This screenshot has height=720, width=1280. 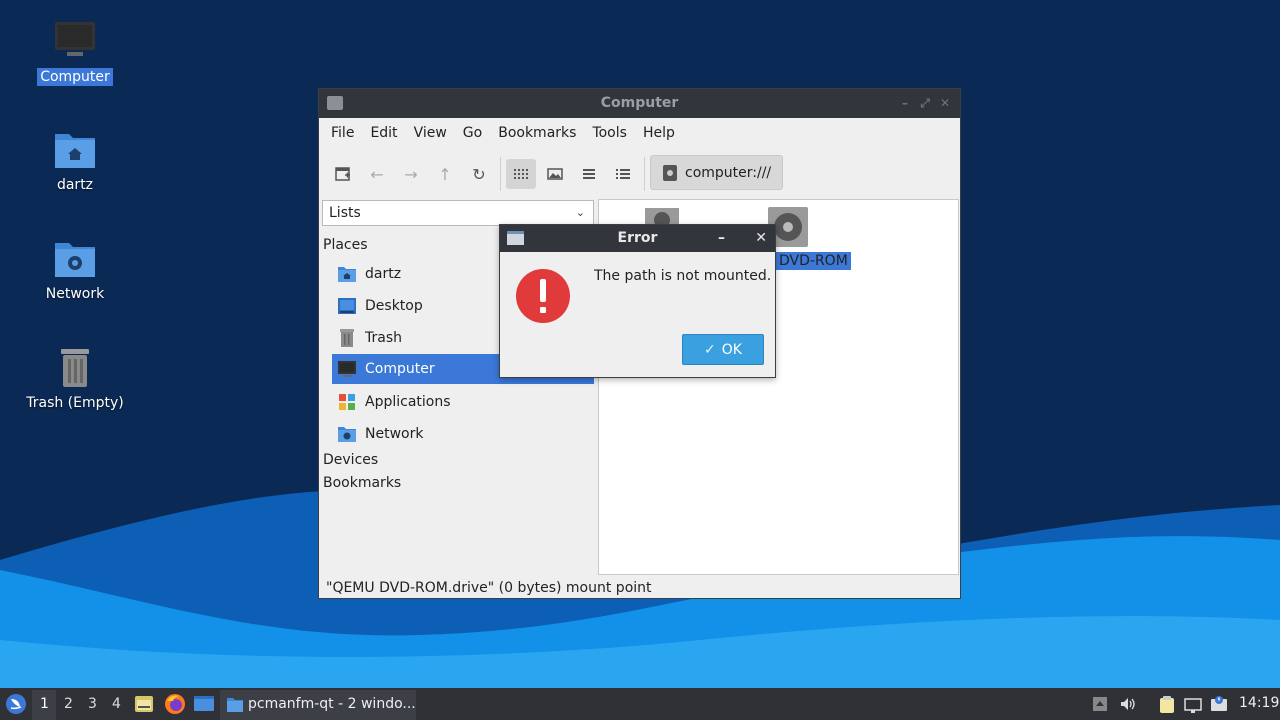 I want to click on sidebar-item-label: Computer, so click(x=400, y=369).